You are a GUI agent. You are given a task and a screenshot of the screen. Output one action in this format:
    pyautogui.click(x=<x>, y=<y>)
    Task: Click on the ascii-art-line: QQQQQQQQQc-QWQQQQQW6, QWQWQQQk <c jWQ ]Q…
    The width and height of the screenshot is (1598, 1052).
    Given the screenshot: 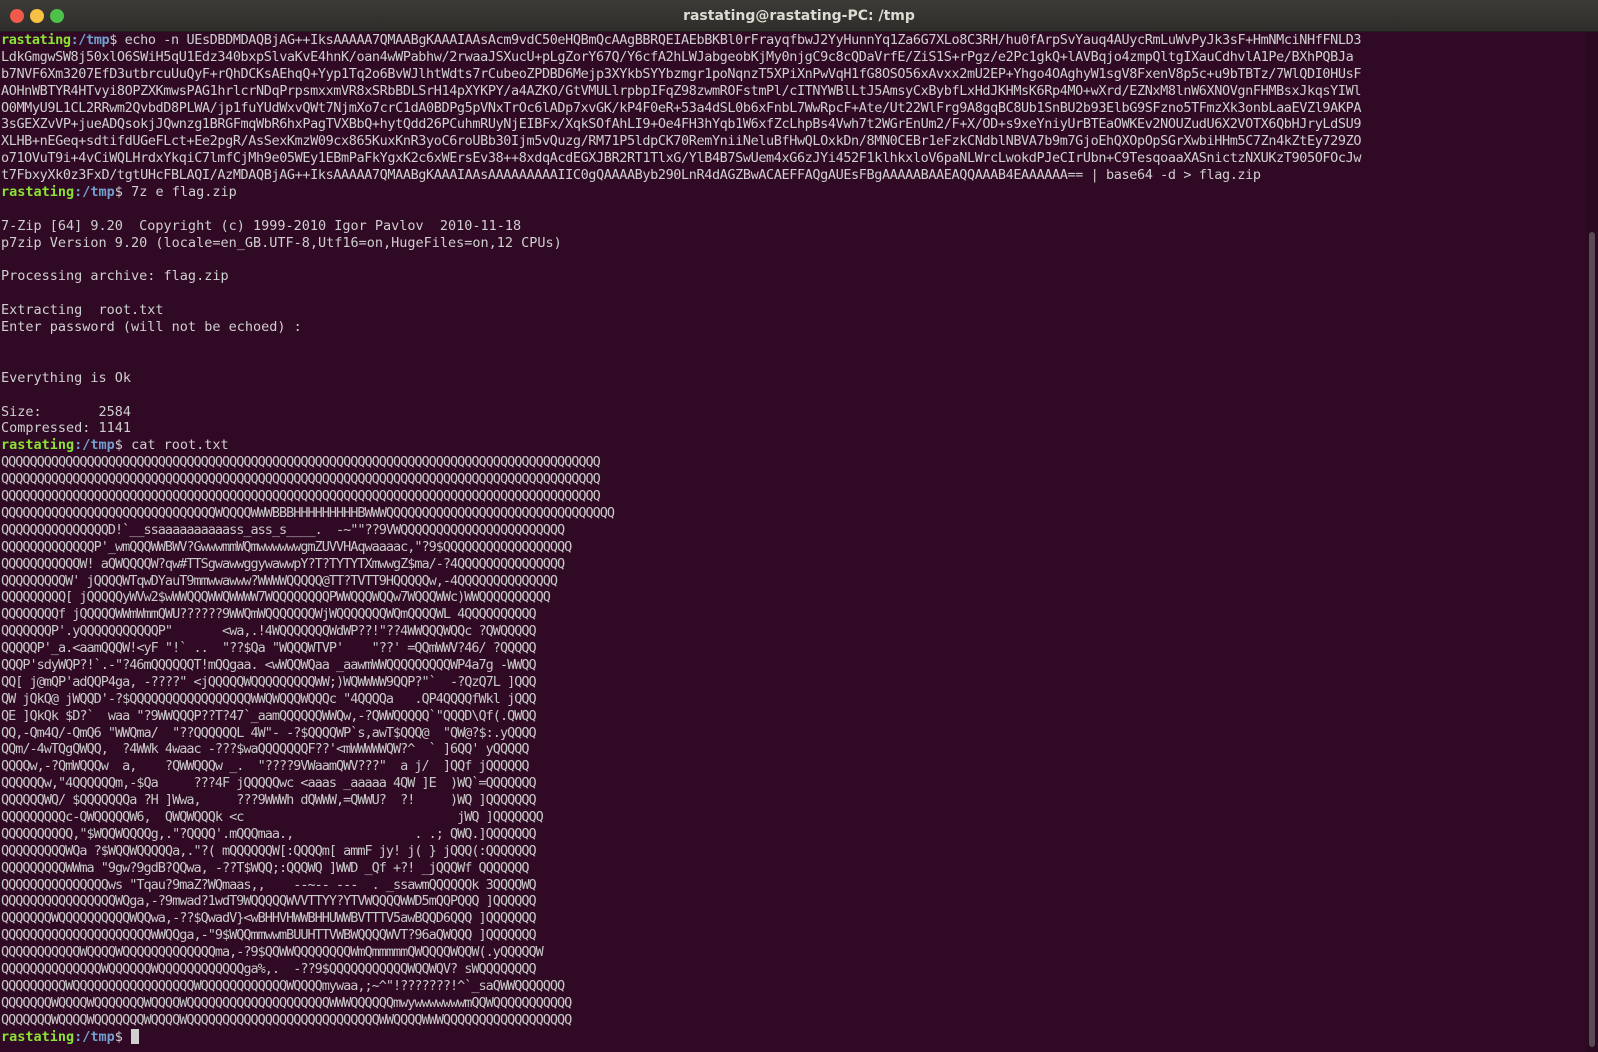 What is the action you would take?
    pyautogui.click(x=272, y=816)
    